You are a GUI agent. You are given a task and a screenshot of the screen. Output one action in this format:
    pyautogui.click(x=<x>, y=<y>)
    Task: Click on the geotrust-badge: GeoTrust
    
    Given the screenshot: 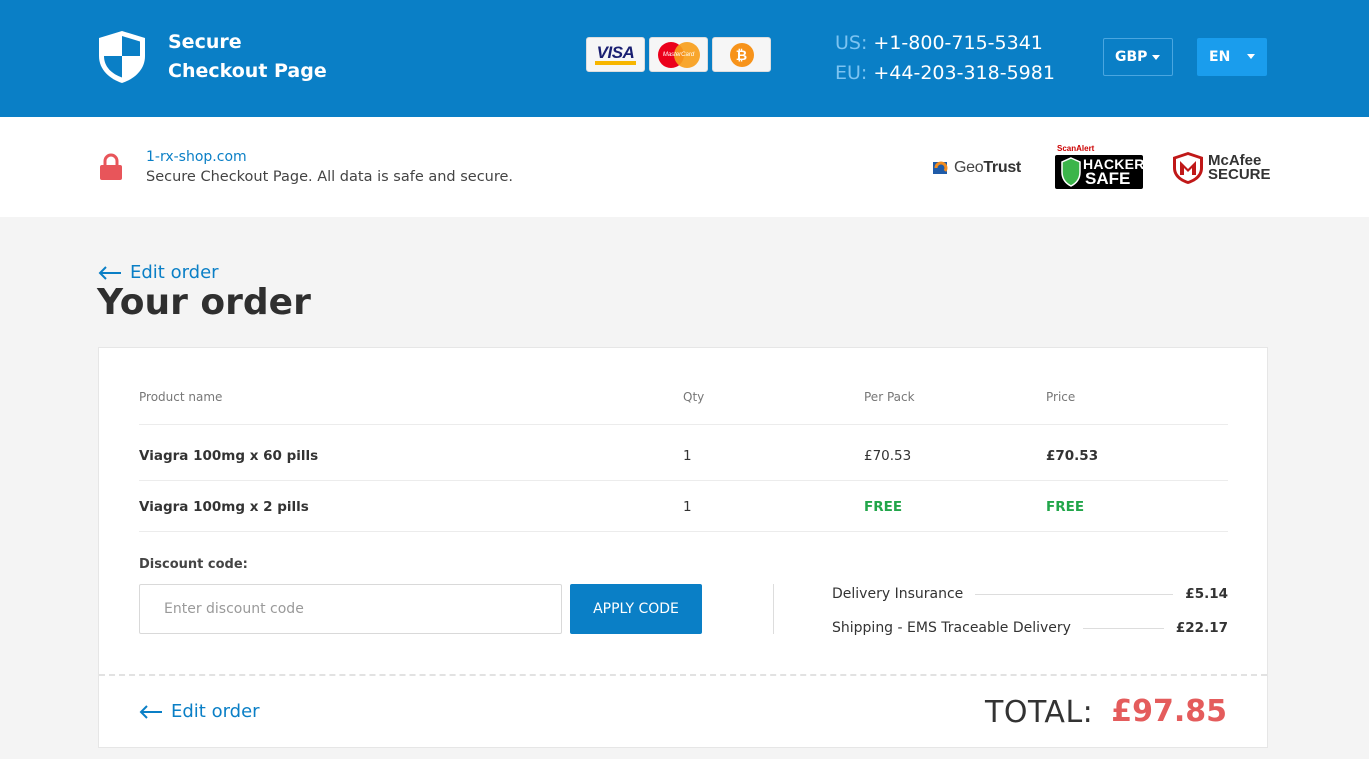 What is the action you would take?
    pyautogui.click(x=976, y=168)
    